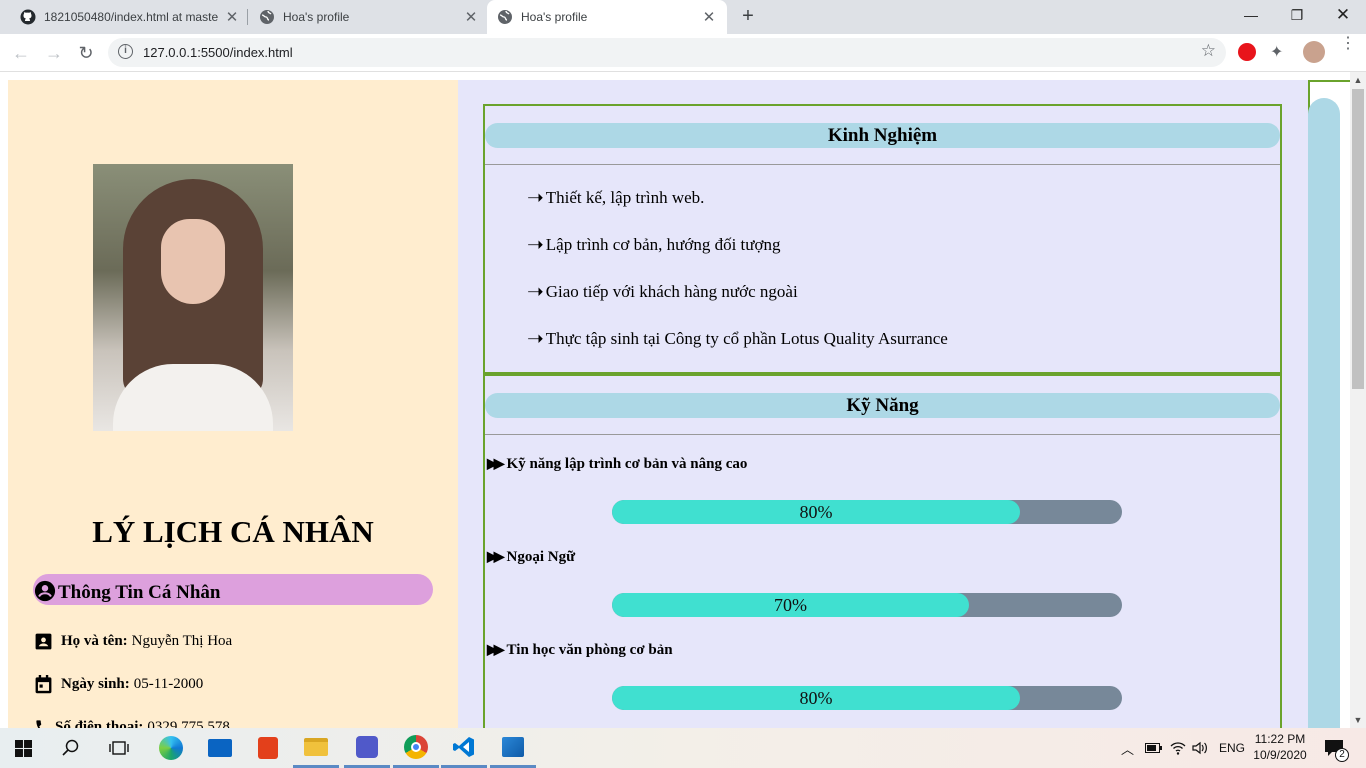 This screenshot has height=768, width=1366. What do you see at coordinates (667, 52) in the screenshot?
I see `address-bar: i 127.0.0.1:5500/index.html ☆` at bounding box center [667, 52].